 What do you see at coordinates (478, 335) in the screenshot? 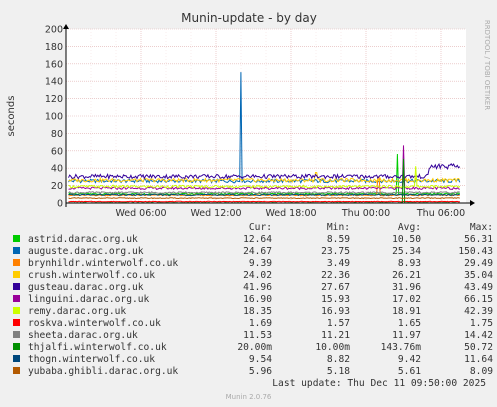
I see `legend-max: 14.42` at bounding box center [478, 335].